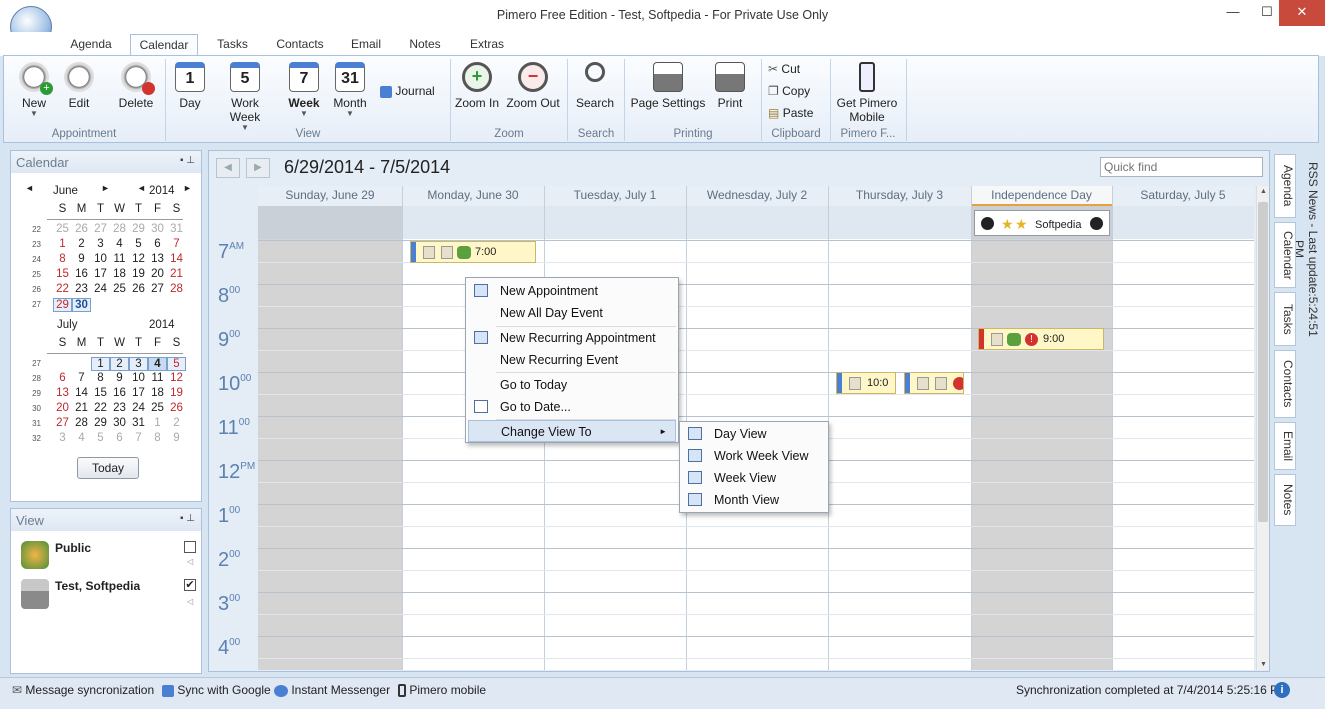 The height and width of the screenshot is (709, 1325). Describe the element at coordinates (164, 45) in the screenshot. I see `tab-calendar: Calendar` at that location.